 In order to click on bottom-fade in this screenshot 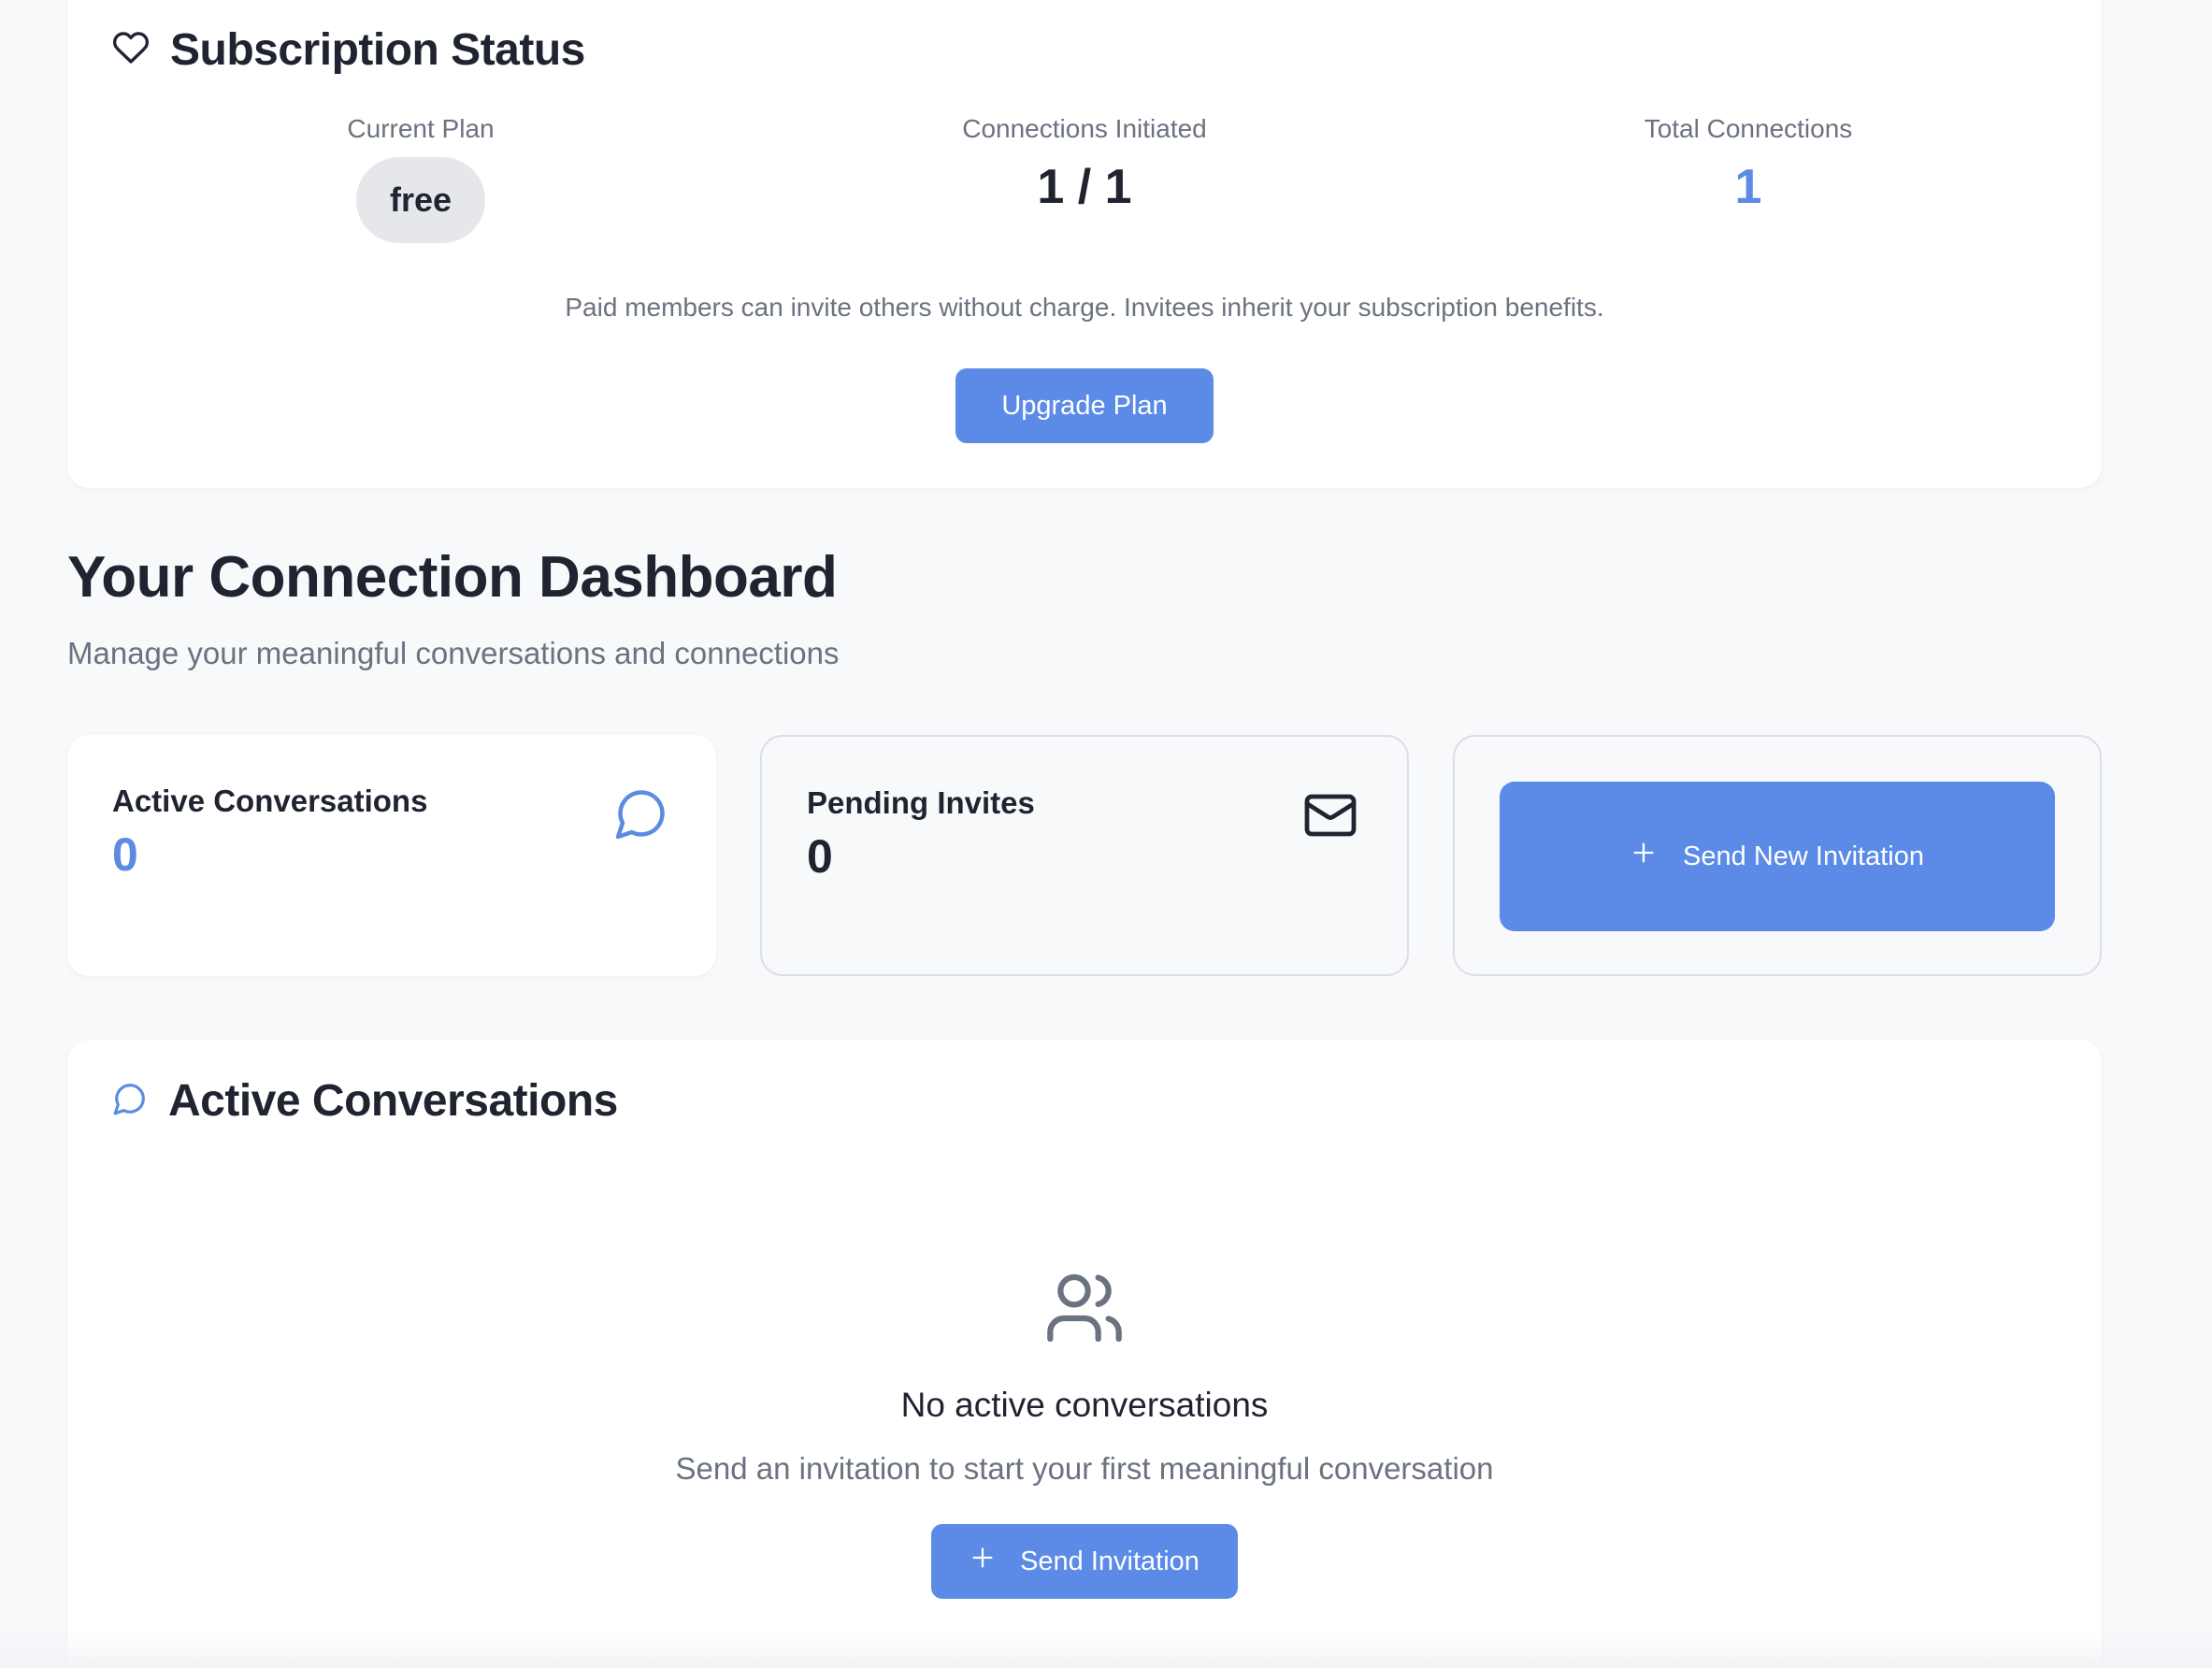, I will do `click(1106, 1649)`.